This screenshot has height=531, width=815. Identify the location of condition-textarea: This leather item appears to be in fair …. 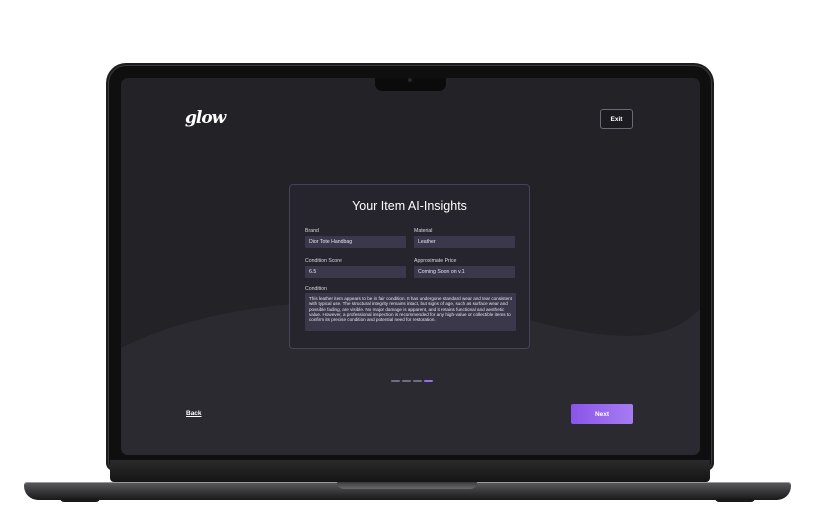
(410, 312).